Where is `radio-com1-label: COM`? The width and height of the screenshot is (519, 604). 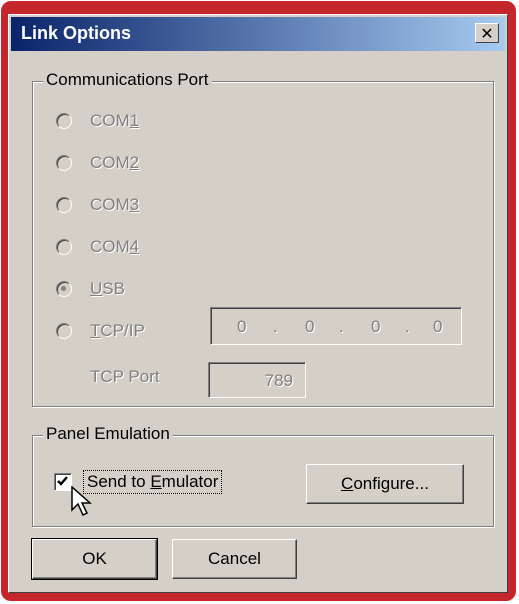
radio-com1-label: COM is located at coordinates (110, 120).